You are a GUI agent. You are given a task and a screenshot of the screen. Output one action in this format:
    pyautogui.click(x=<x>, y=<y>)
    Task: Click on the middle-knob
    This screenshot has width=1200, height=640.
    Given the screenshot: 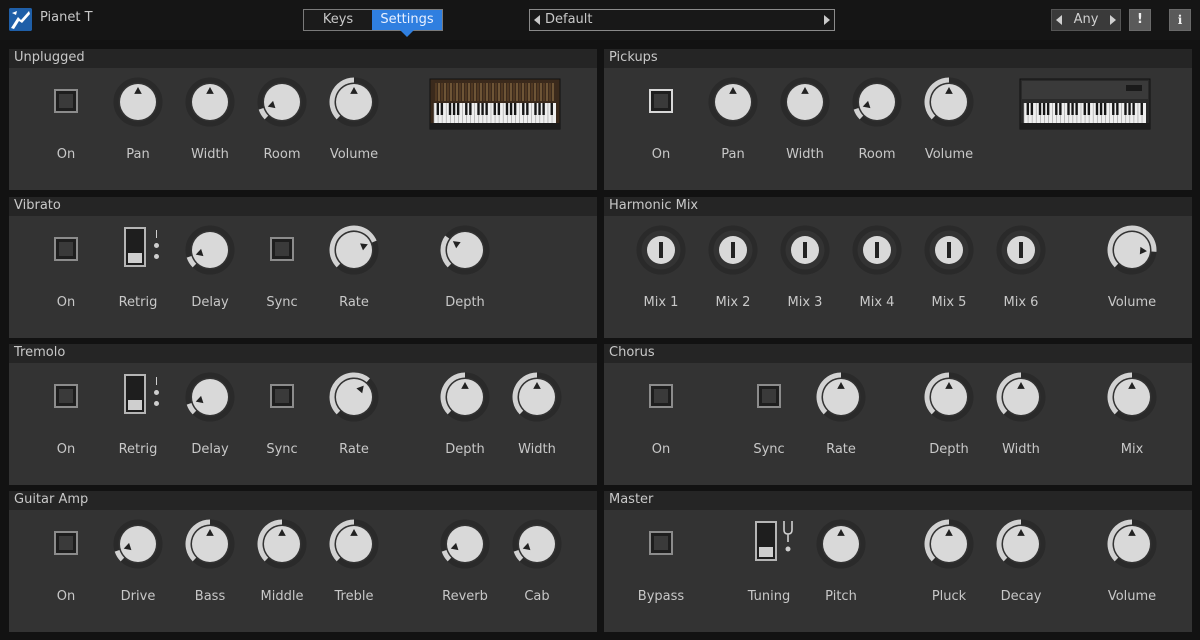 What is the action you would take?
    pyautogui.click(x=282, y=544)
    